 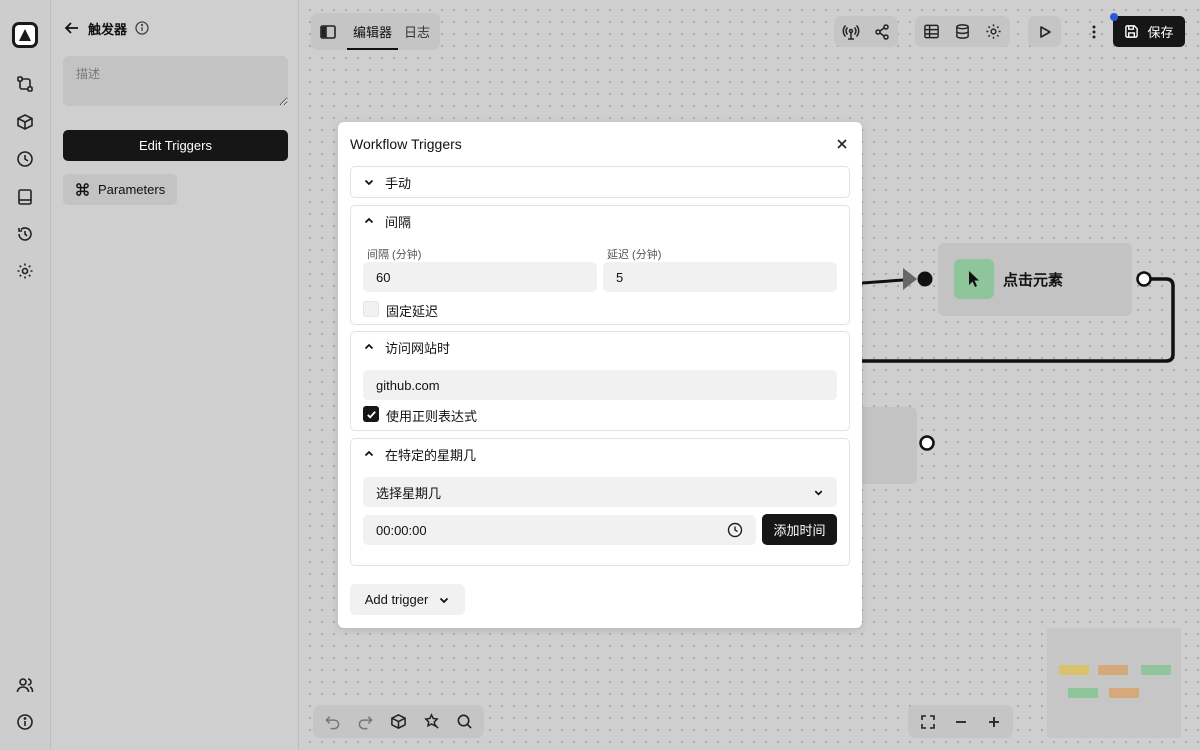 I want to click on zoom-in-icon, so click(x=993, y=721).